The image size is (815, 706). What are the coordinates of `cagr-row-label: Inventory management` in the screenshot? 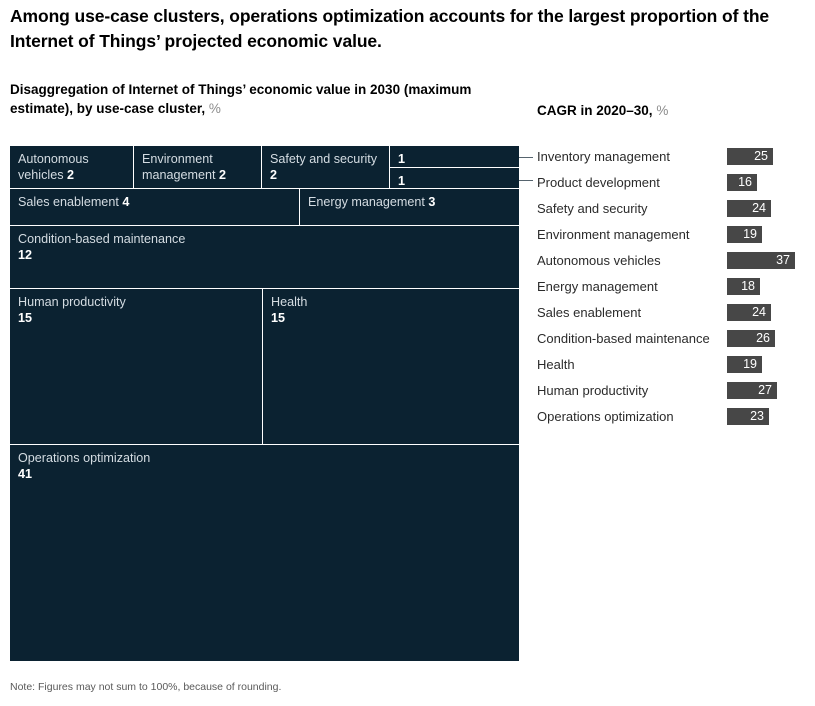 It's located at (603, 156).